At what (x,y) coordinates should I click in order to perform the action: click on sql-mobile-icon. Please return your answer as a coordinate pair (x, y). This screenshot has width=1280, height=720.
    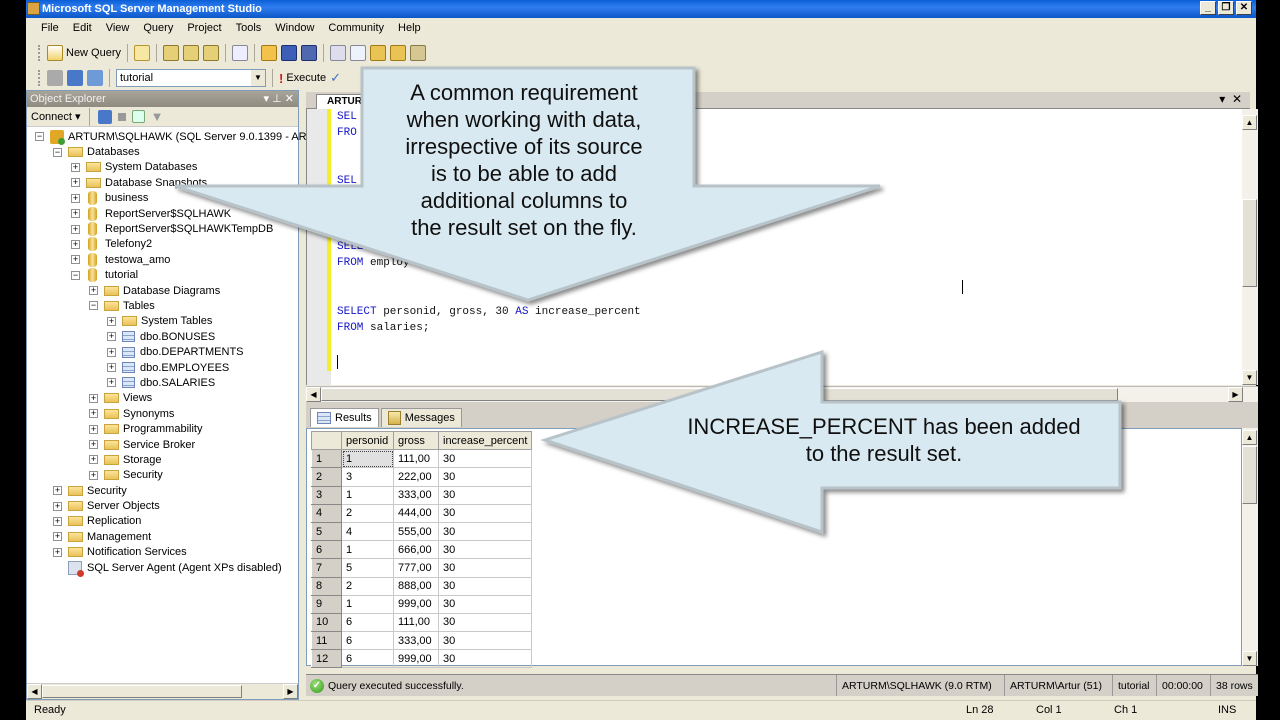
    Looking at the image, I should click on (240, 53).